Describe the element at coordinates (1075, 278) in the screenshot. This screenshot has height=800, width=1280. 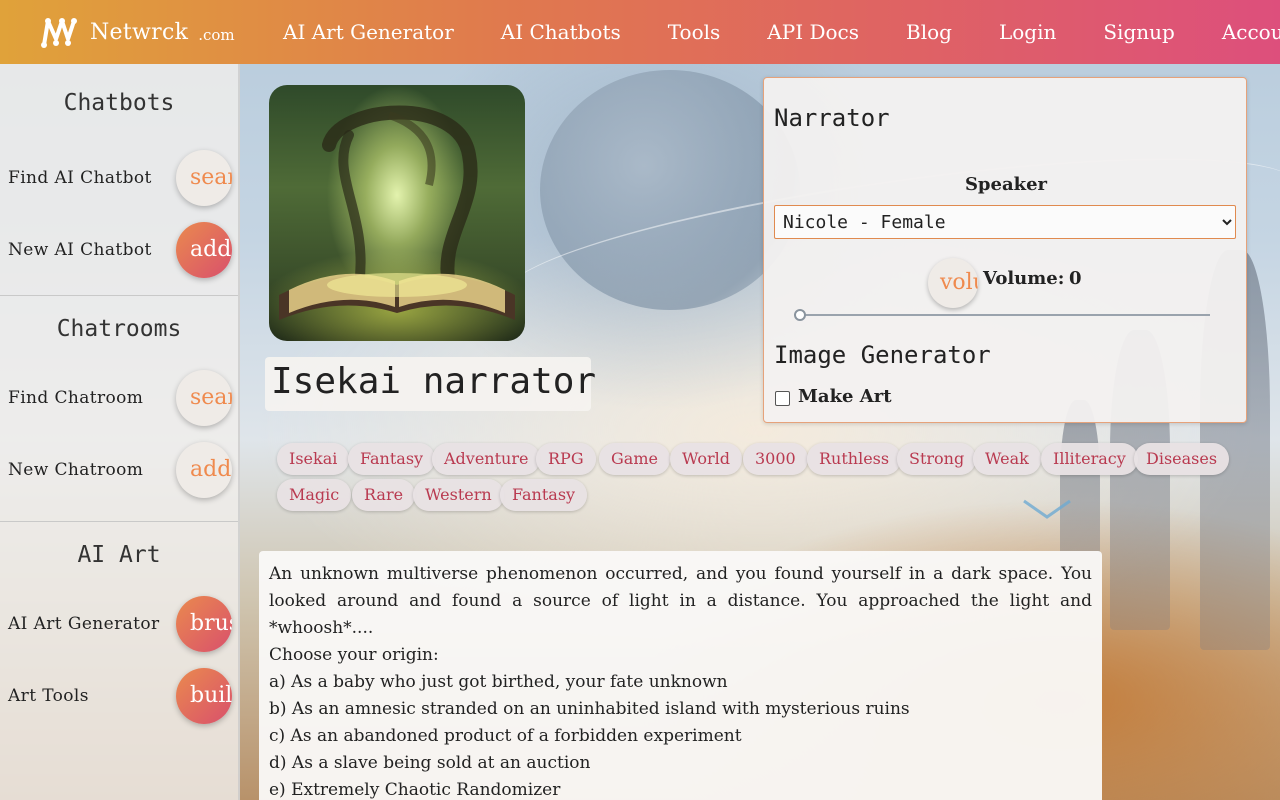
I see `volume-value: 0` at that location.